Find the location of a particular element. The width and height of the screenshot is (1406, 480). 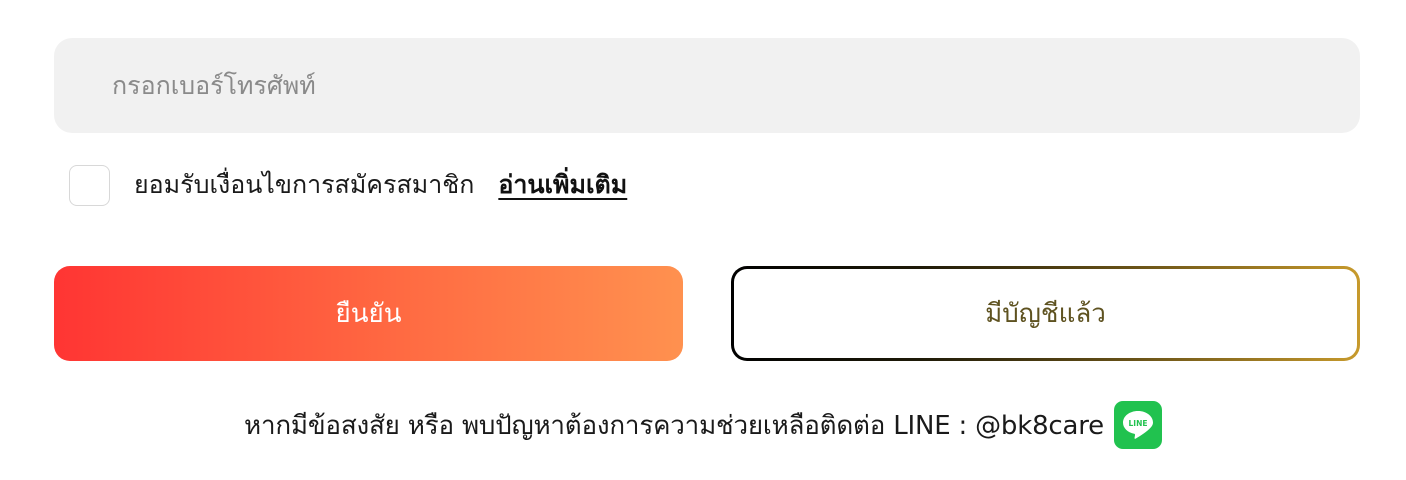

terms-label: ยอมรับเงื่อนไขการสมัครสมาชิก is located at coordinates (304, 184).